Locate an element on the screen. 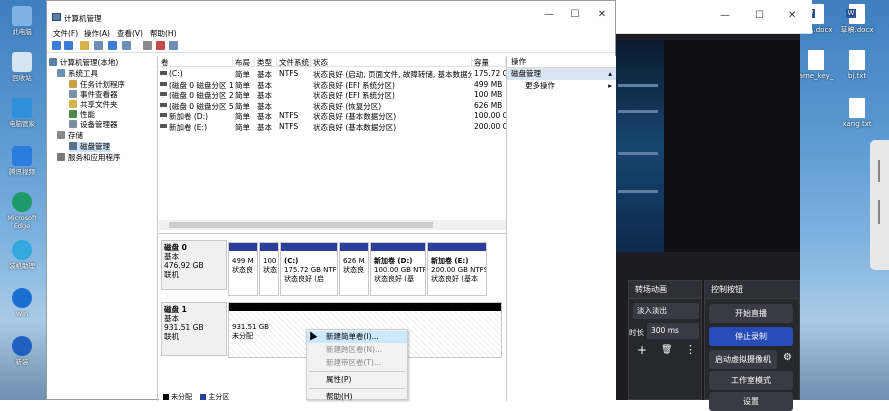 The image size is (889, 411). desktop-icon-win: Win is located at coordinates (22, 303).